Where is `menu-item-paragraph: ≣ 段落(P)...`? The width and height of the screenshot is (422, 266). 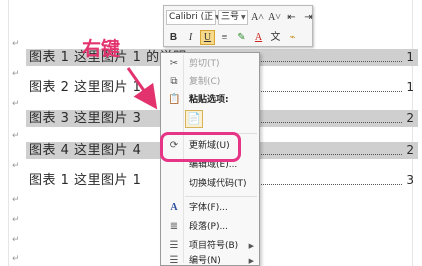 menu-item-paragraph: ≣ 段落(P)... is located at coordinates (210, 227).